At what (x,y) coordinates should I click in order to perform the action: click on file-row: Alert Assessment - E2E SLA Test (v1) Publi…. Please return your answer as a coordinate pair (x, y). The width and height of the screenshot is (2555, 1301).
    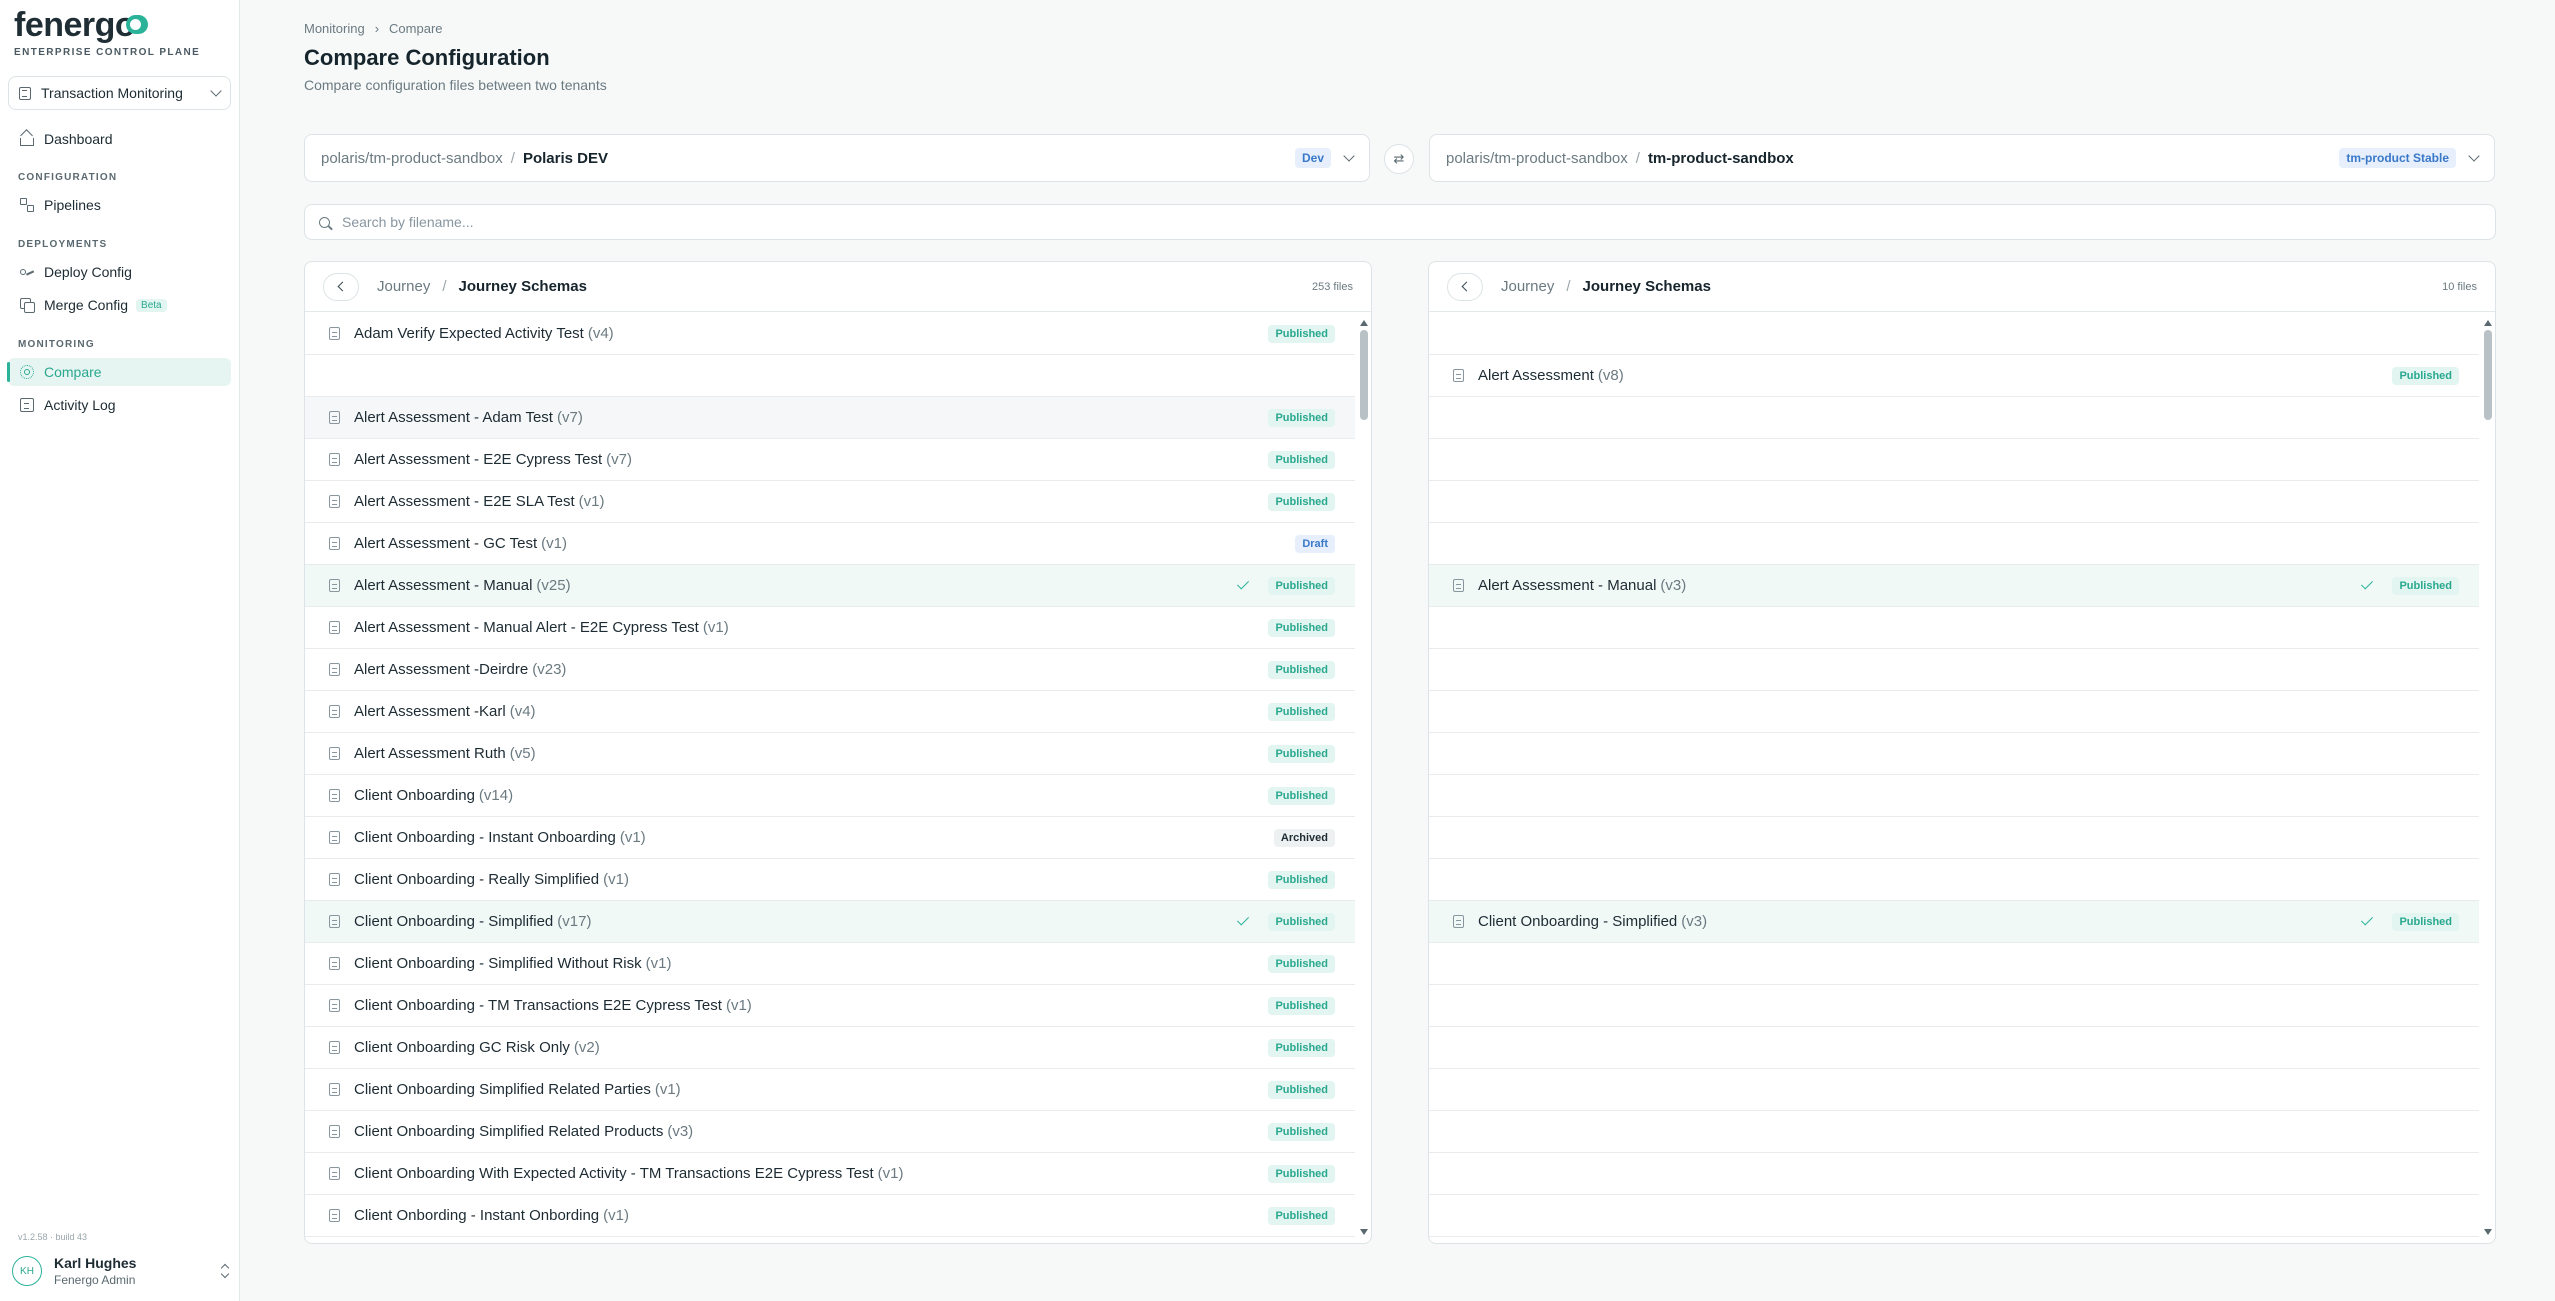
    Looking at the image, I should click on (830, 502).